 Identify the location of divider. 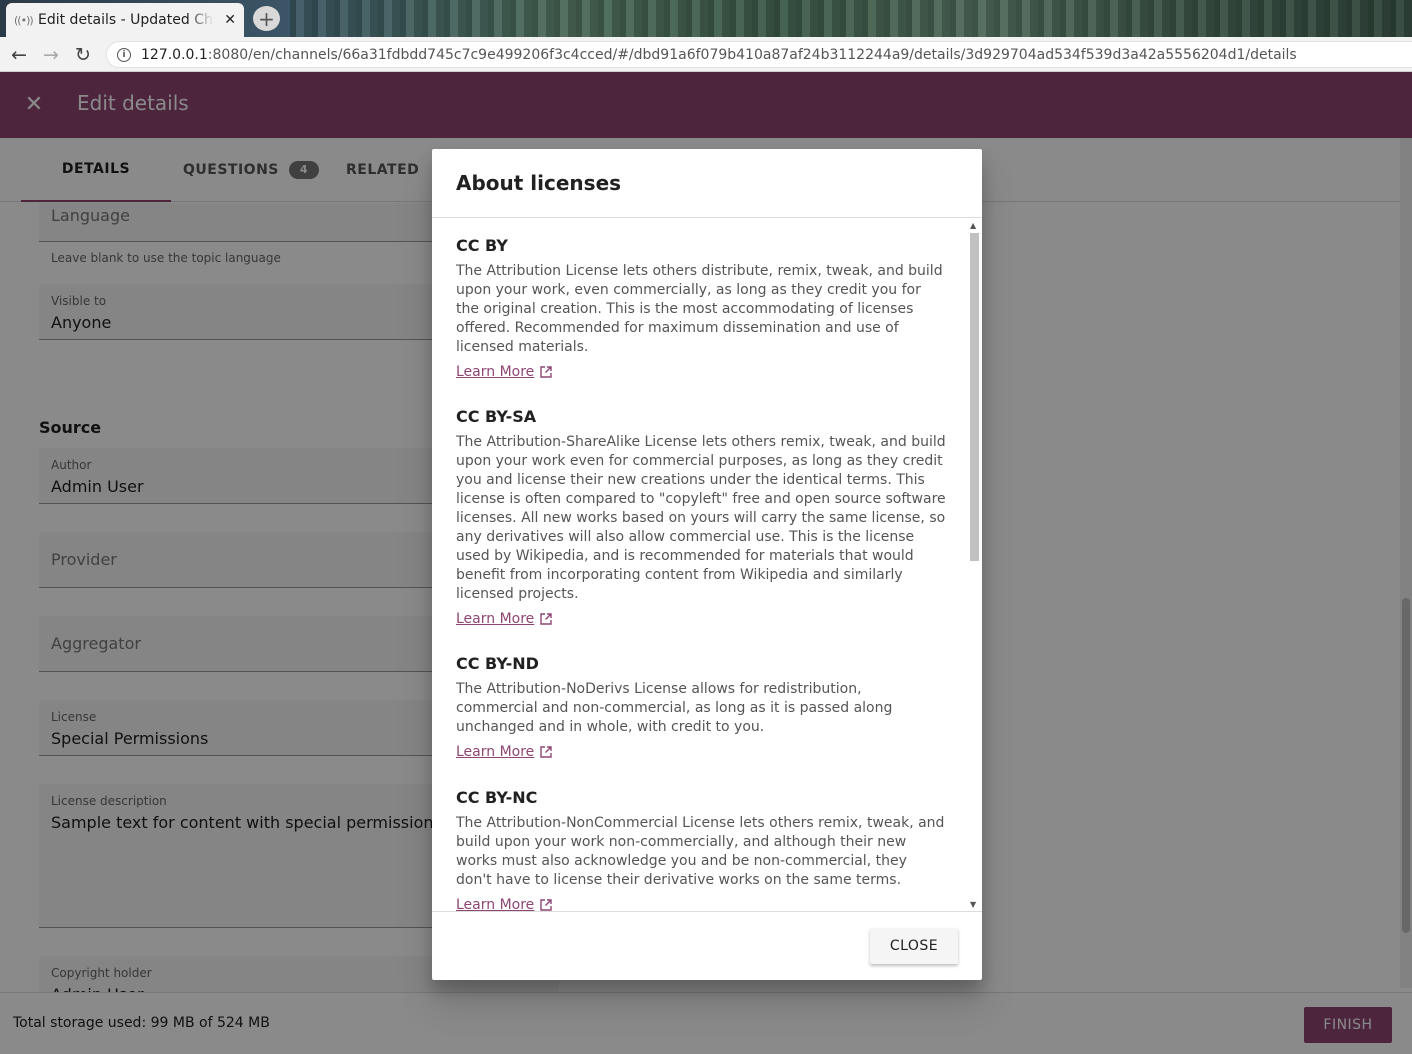
(707, 911).